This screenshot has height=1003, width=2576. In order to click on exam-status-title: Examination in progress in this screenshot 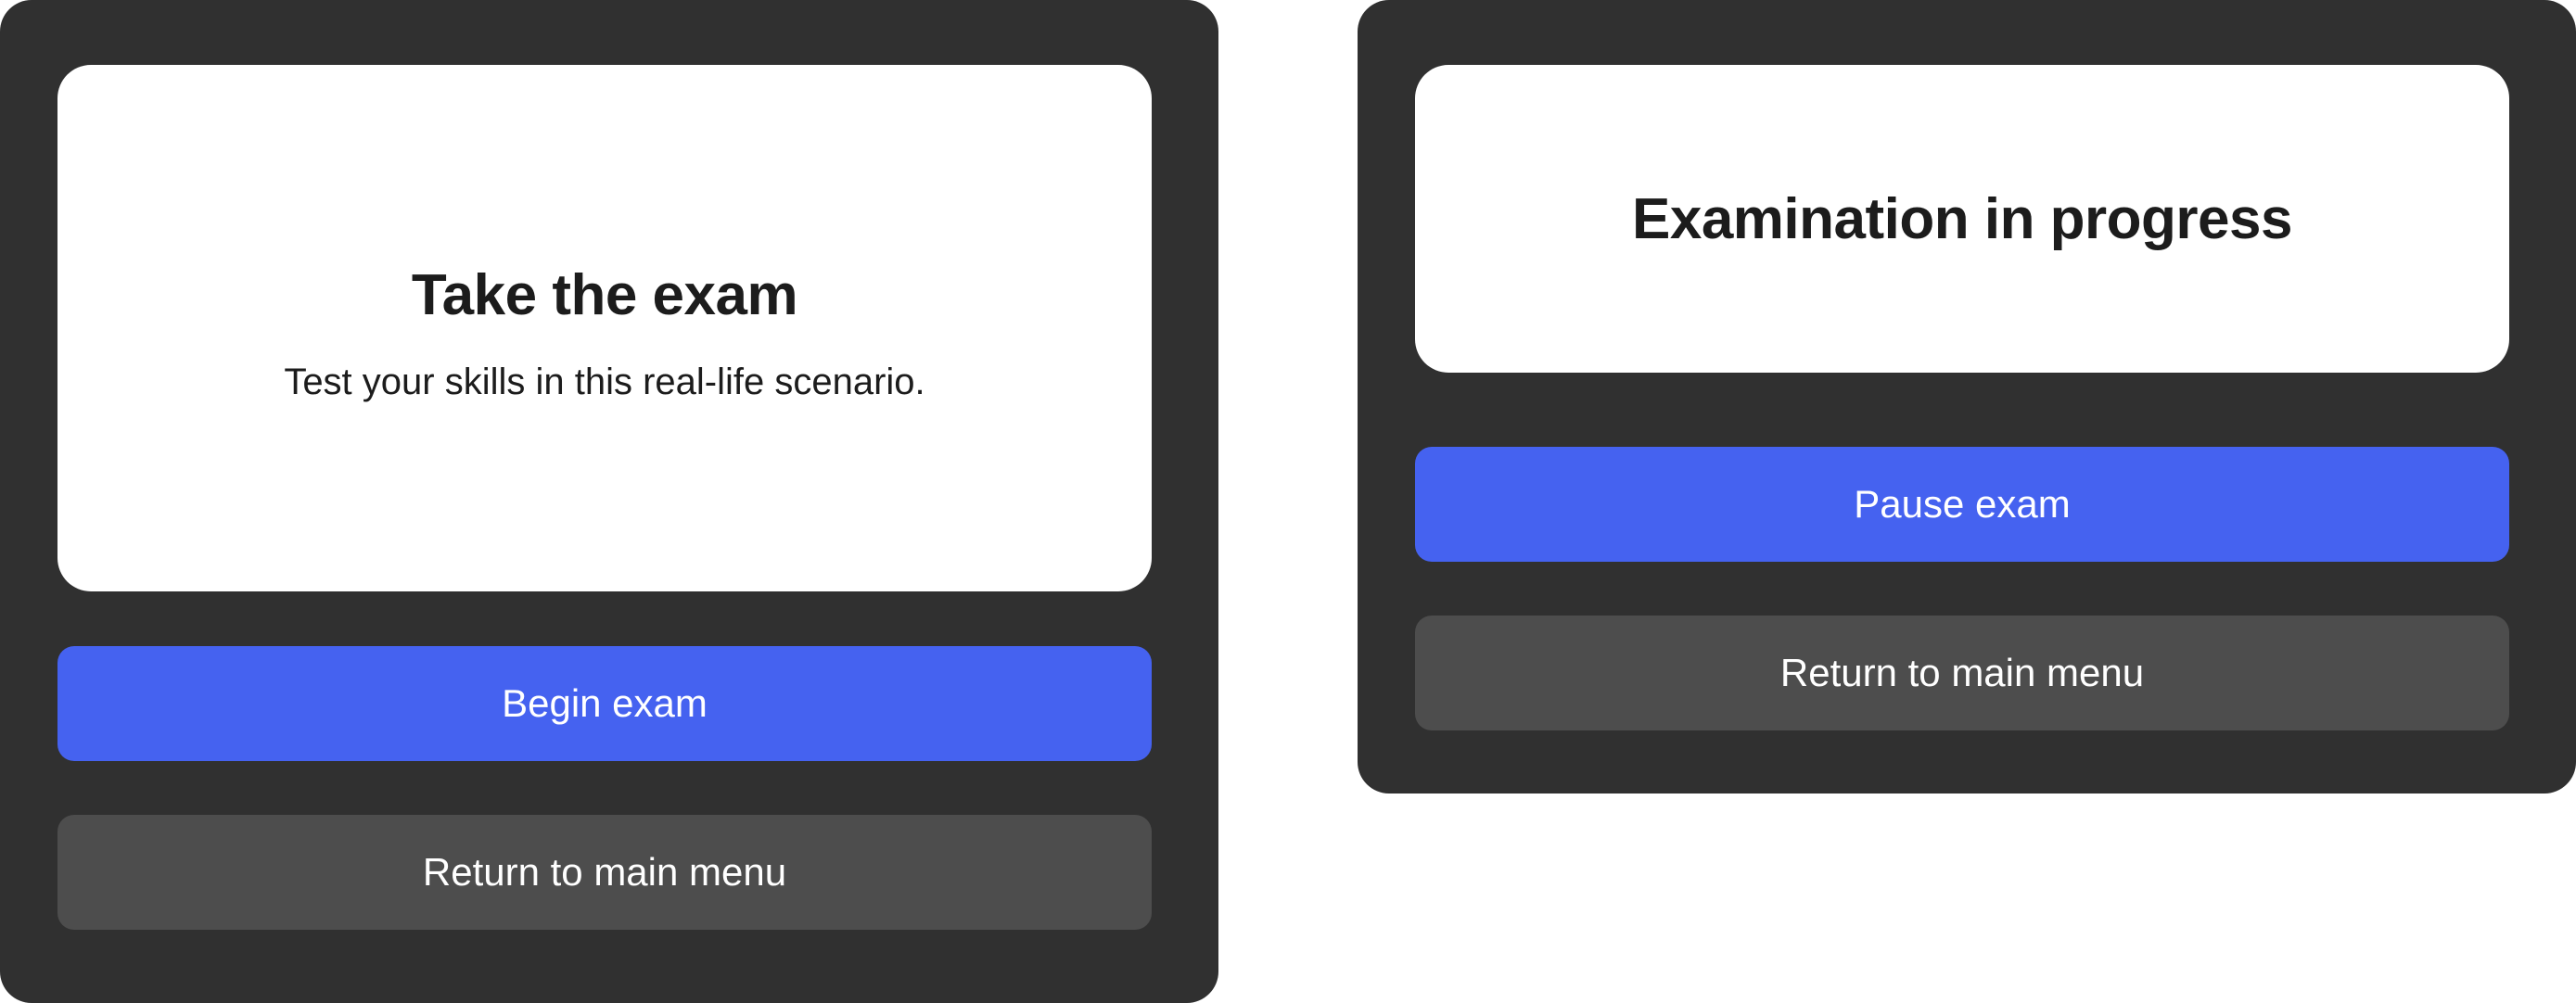, I will do `click(1962, 218)`.